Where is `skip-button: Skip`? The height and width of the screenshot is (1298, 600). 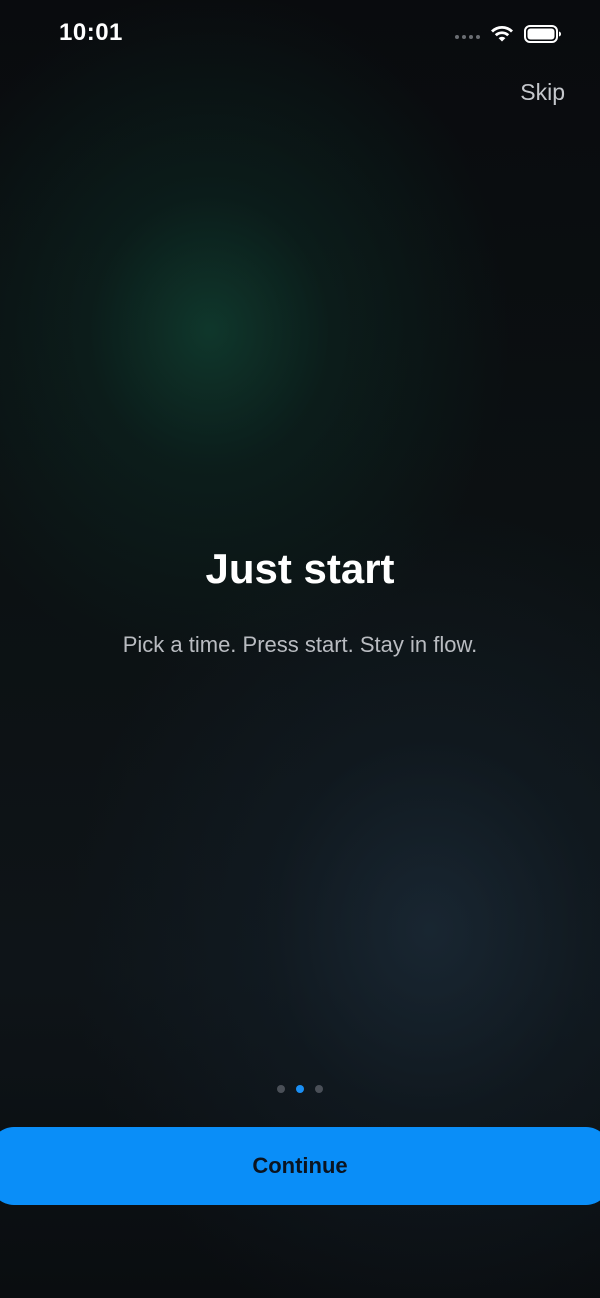
skip-button: Skip is located at coordinates (542, 92).